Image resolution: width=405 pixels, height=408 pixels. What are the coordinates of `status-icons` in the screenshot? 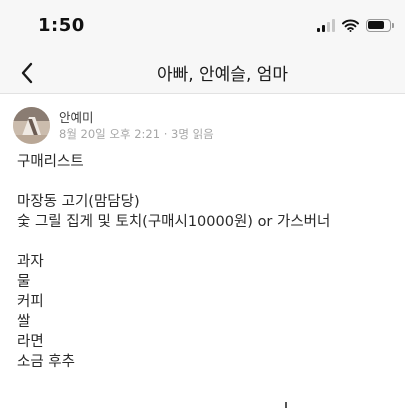 It's located at (355, 25).